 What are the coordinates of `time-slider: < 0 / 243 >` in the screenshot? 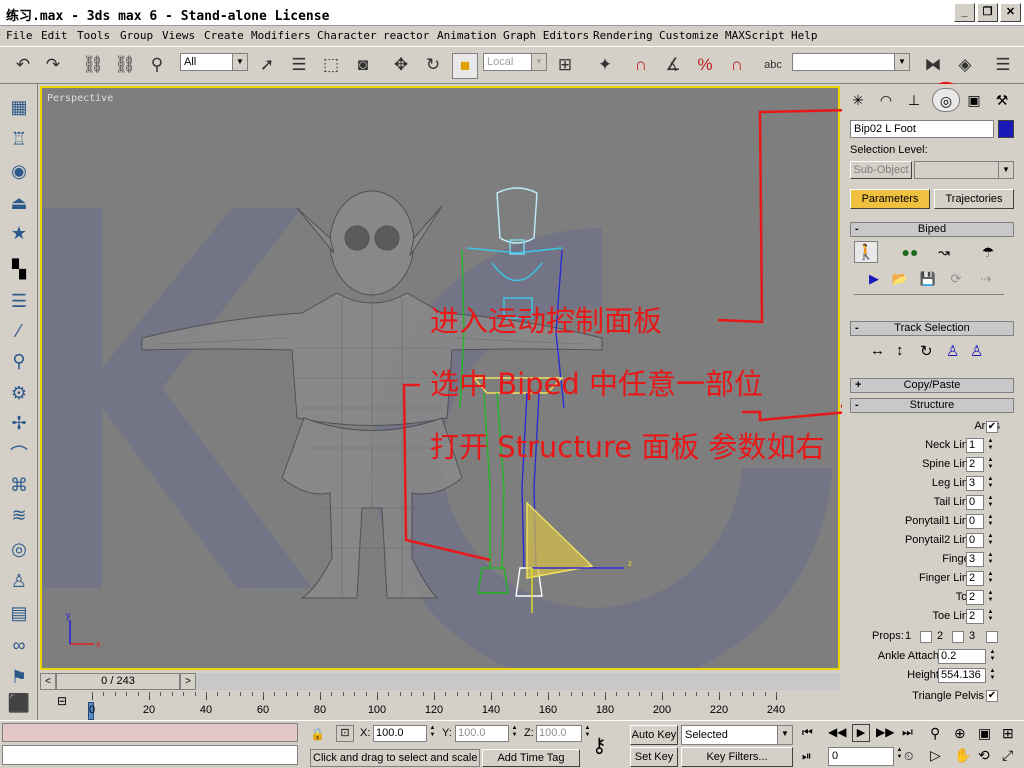 It's located at (440, 682).